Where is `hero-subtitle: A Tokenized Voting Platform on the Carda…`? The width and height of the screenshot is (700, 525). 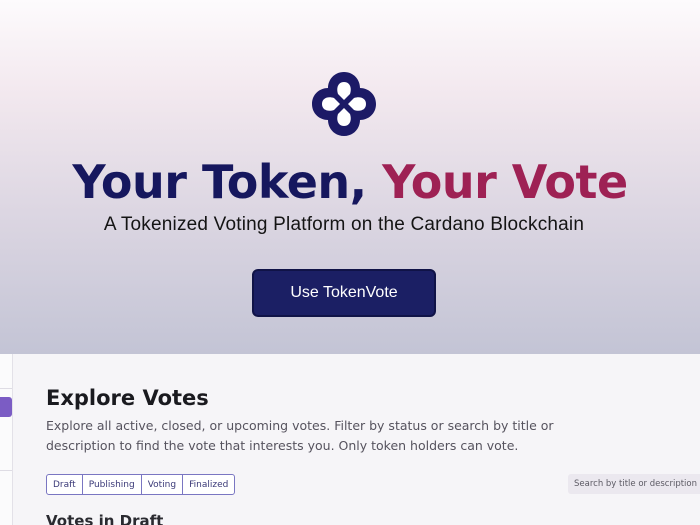
hero-subtitle: A Tokenized Voting Platform on the Carda… is located at coordinates (344, 224).